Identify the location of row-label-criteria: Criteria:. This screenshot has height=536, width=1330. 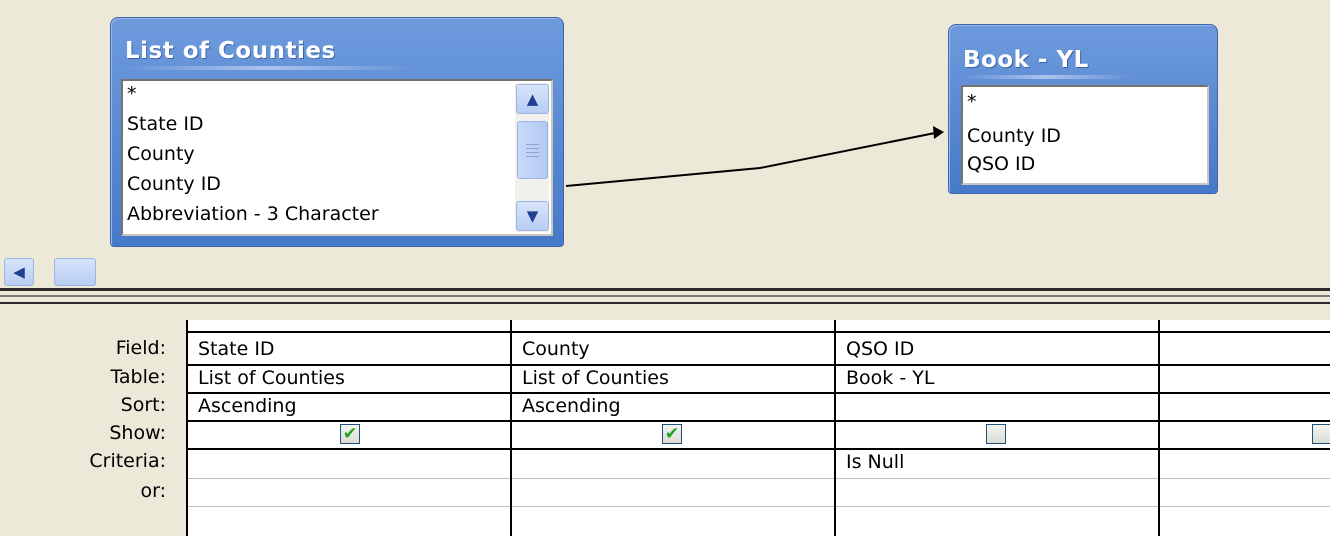
(127, 461).